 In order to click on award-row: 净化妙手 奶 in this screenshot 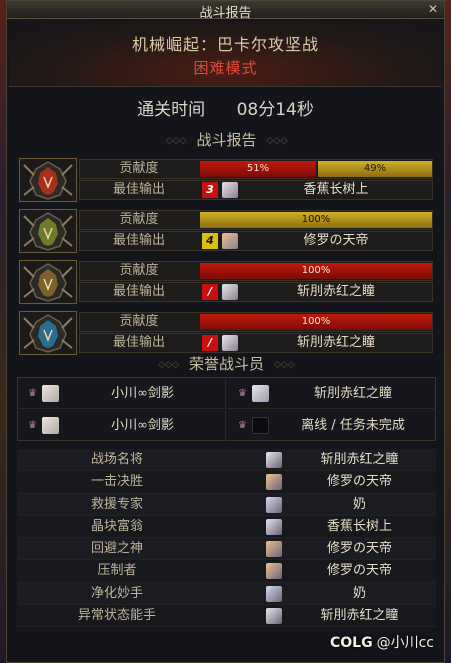, I will do `click(226, 594)`.